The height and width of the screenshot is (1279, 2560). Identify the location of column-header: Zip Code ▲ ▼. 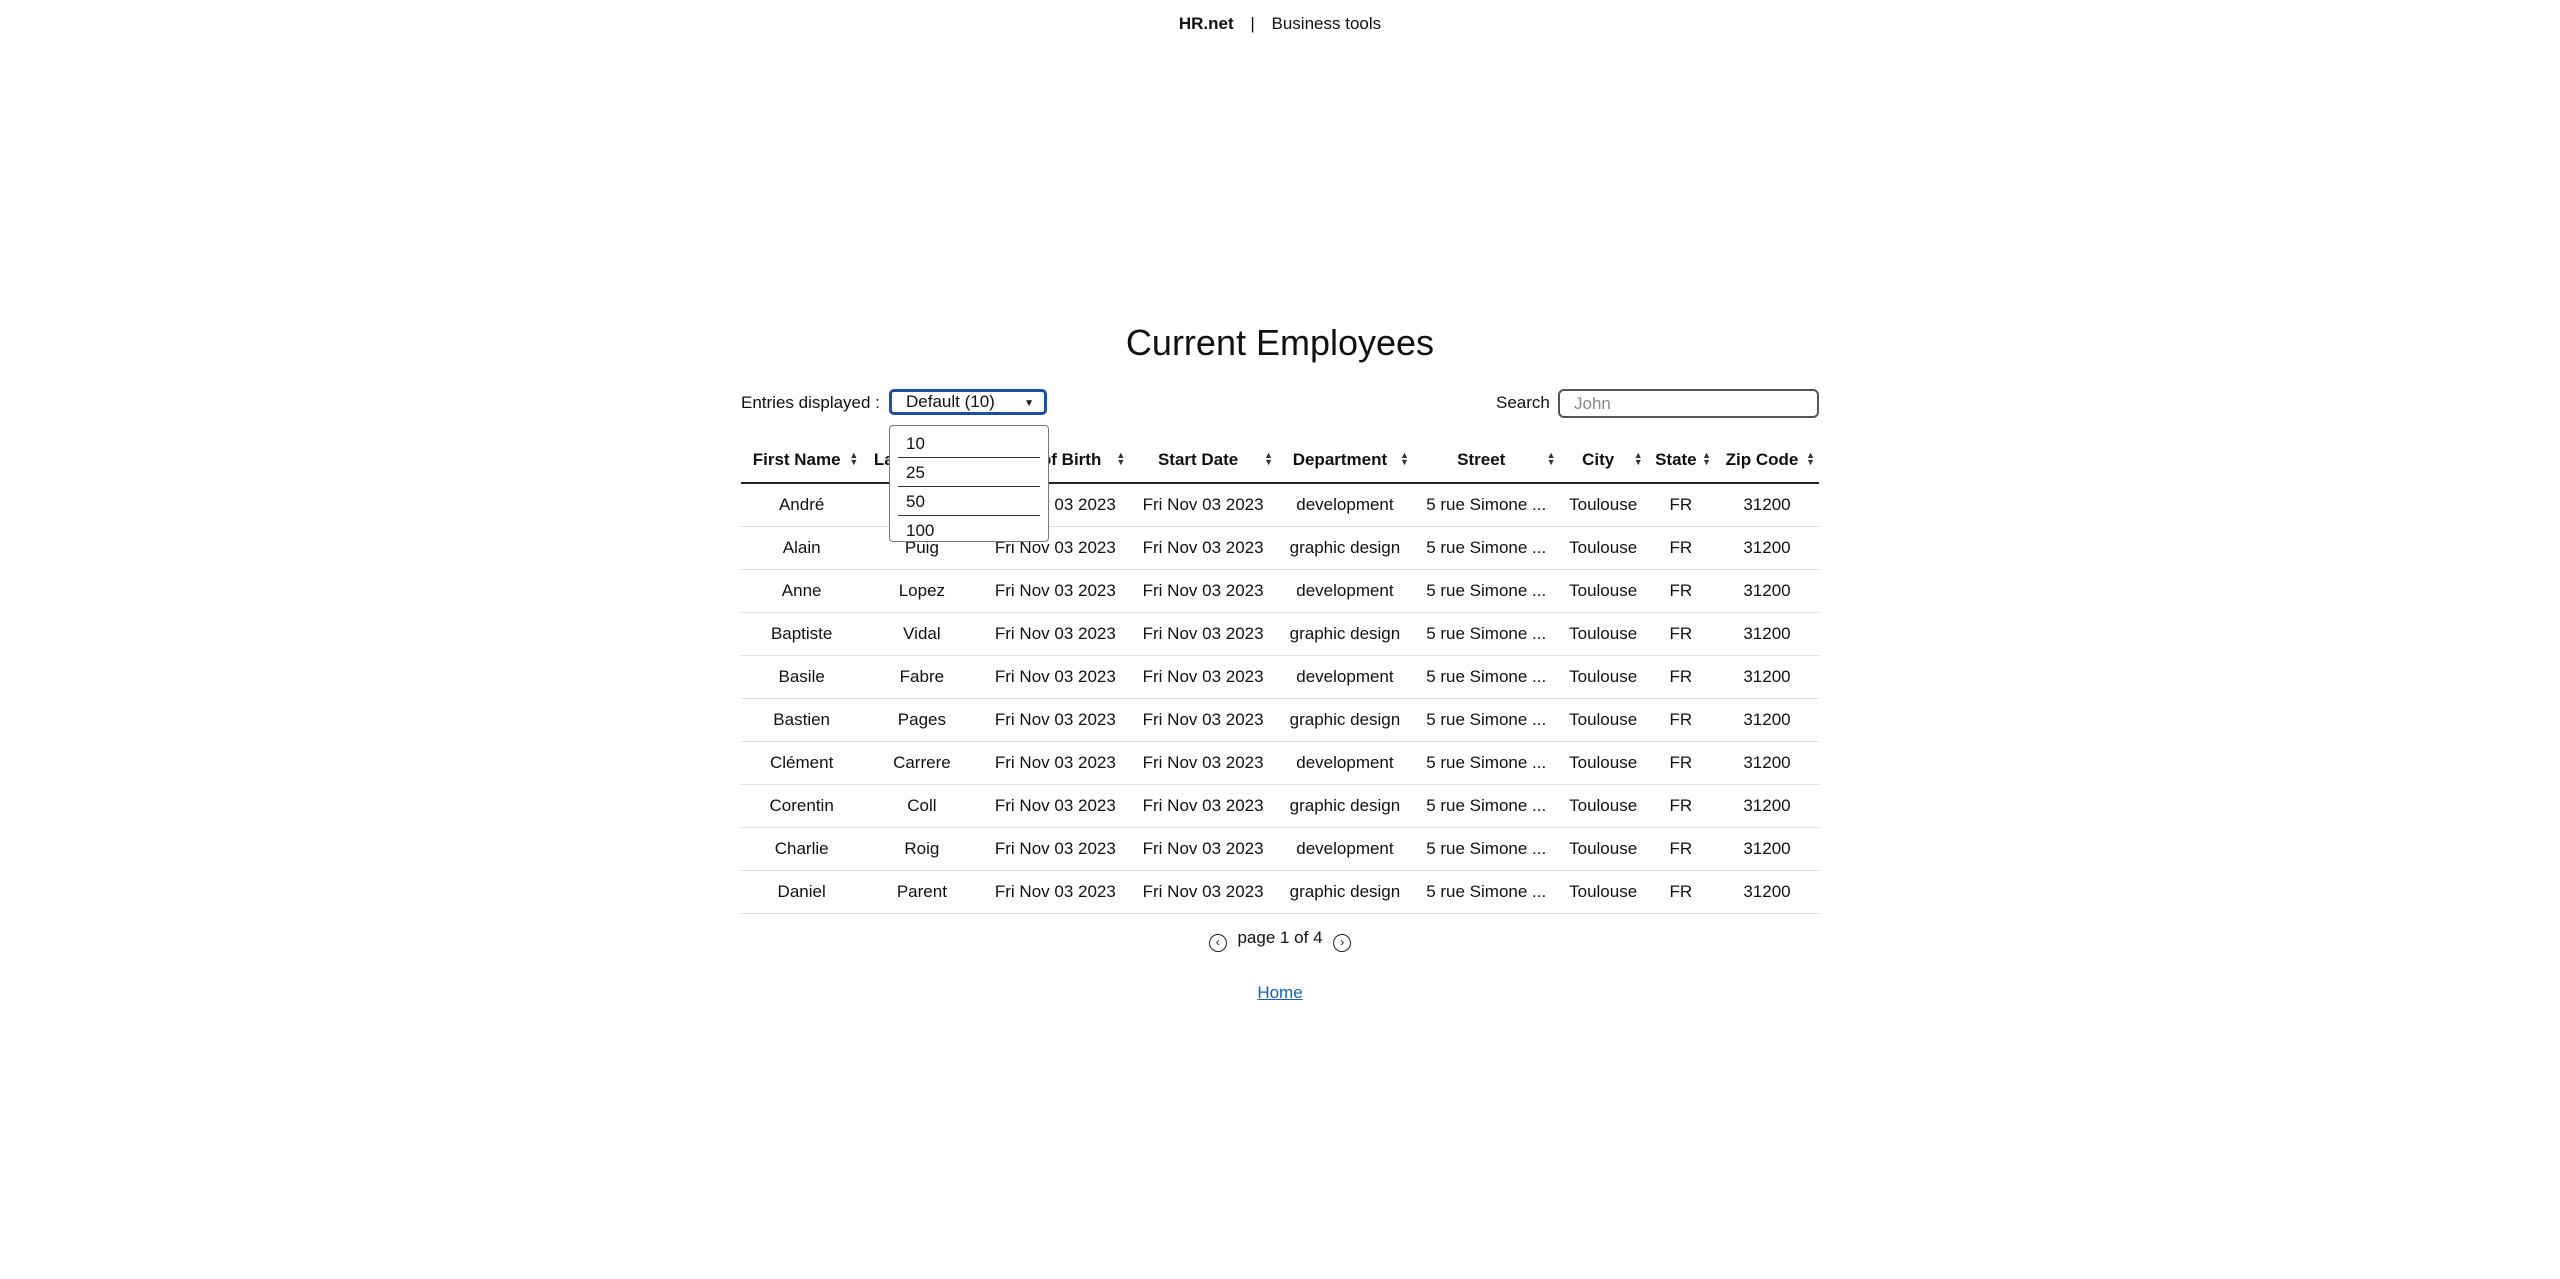
(1766, 461).